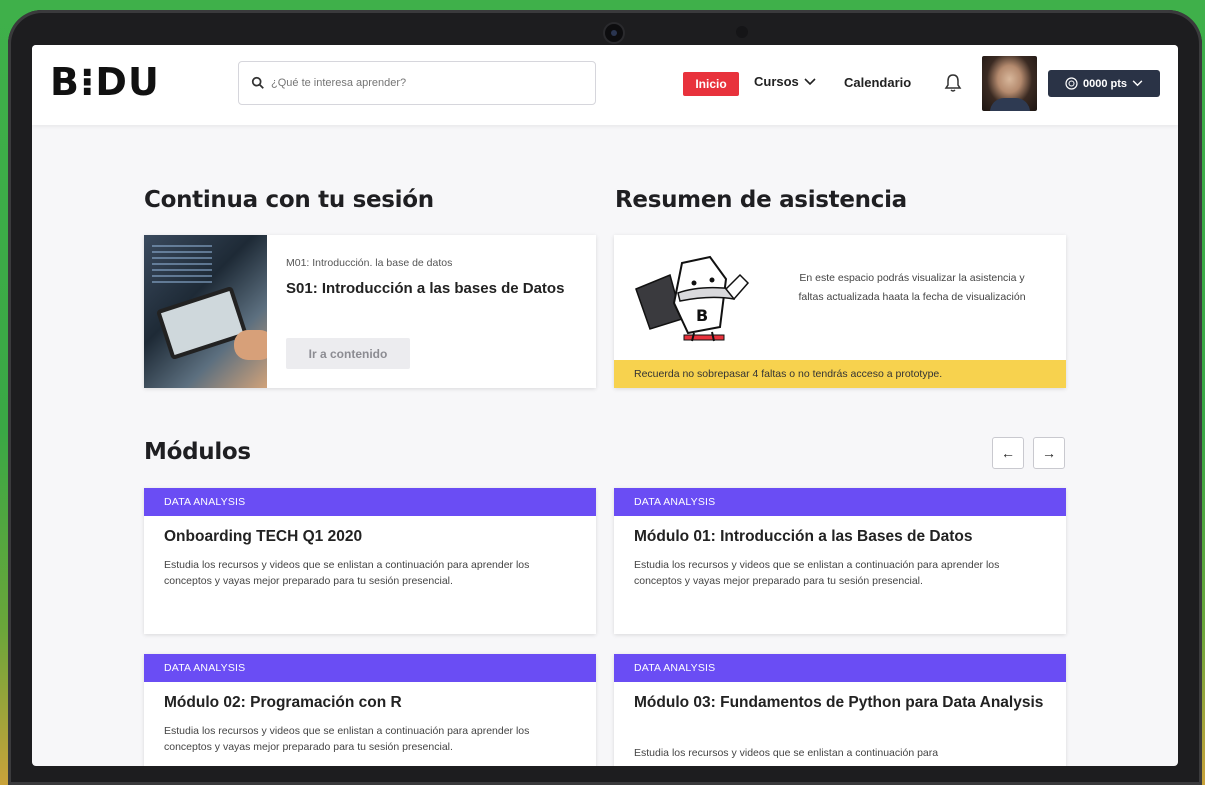 Image resolution: width=1205 pixels, height=785 pixels. I want to click on go-to-content-button: Ir a contenido, so click(348, 353).